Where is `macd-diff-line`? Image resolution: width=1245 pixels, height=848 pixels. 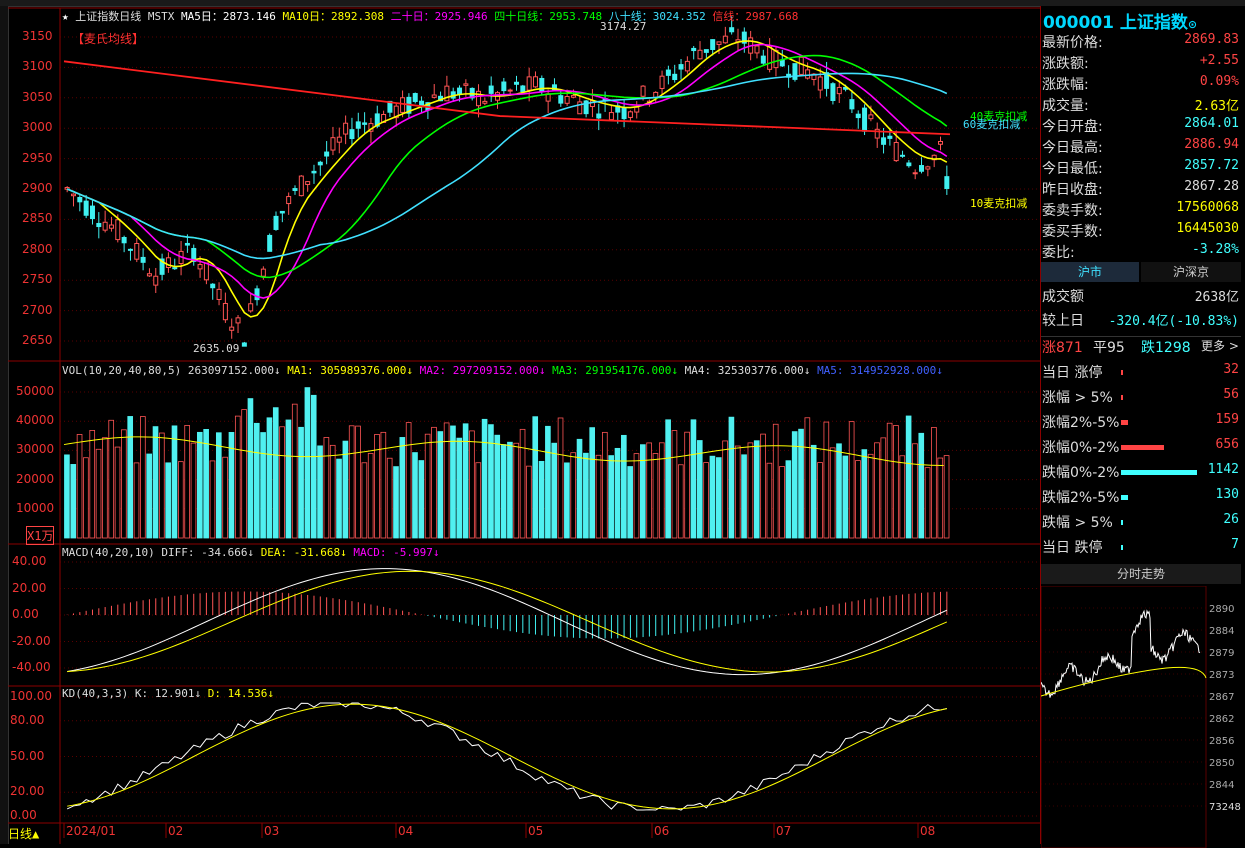 macd-diff-line is located at coordinates (507, 622).